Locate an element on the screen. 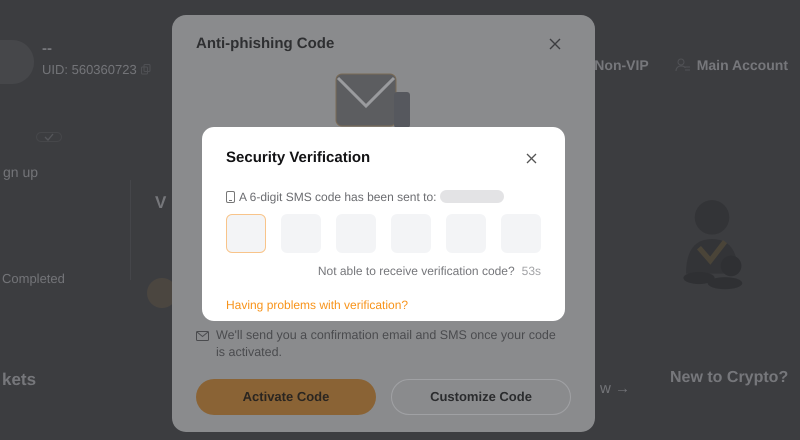 This screenshot has height=440, width=800. section-heading: V is located at coordinates (161, 203).